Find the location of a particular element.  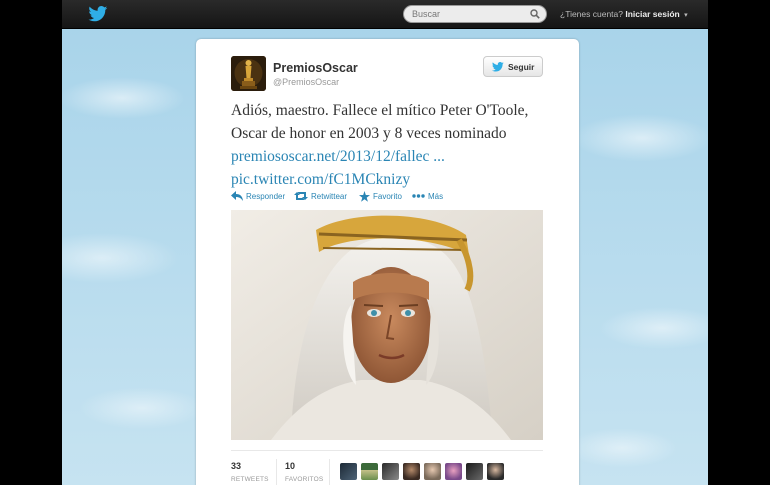

more-label: Más is located at coordinates (436, 196).